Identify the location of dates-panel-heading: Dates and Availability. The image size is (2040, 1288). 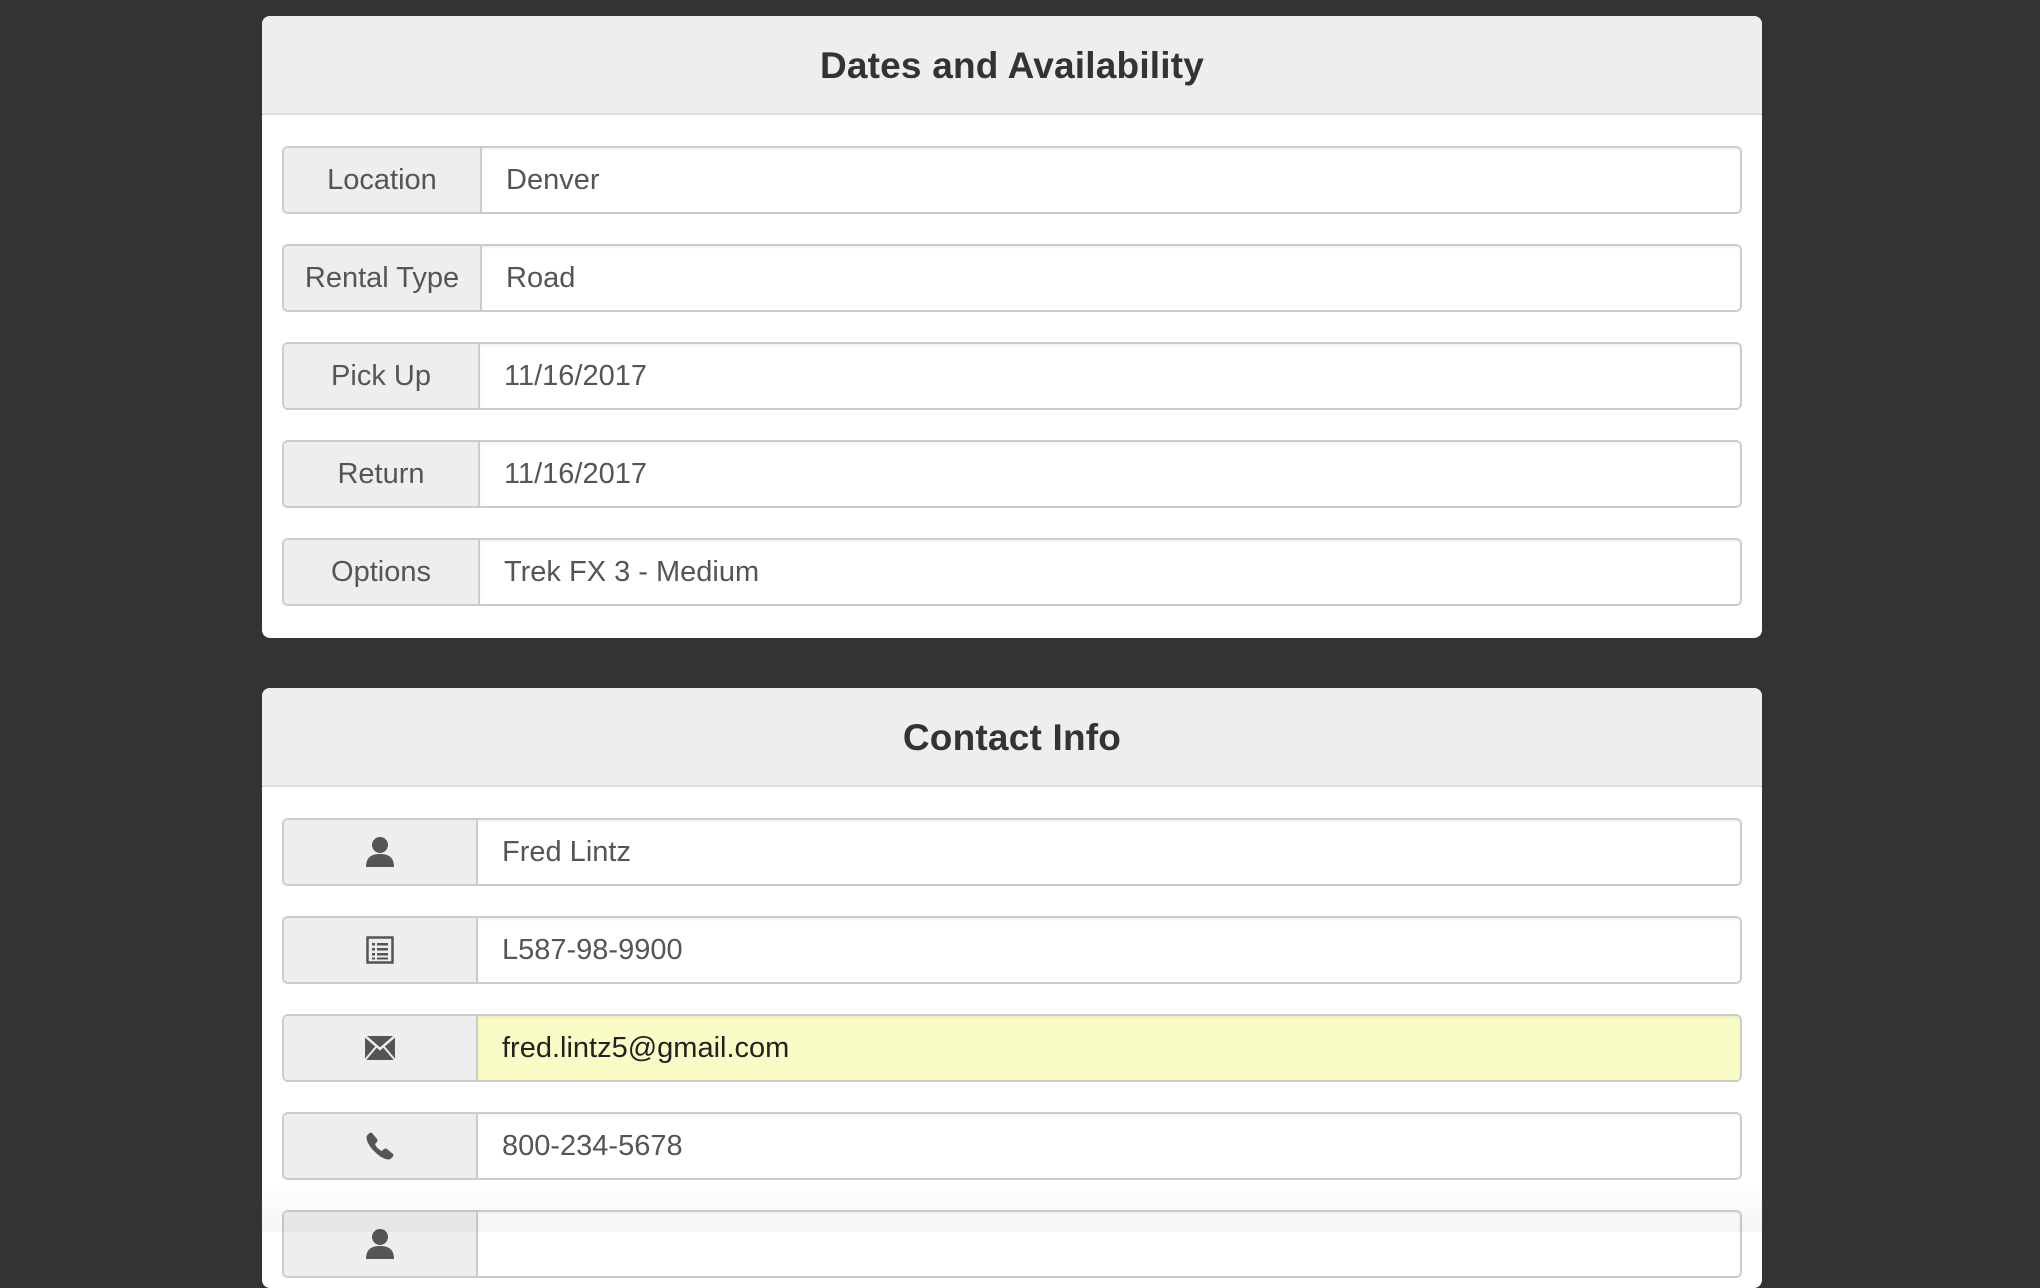
(1012, 65).